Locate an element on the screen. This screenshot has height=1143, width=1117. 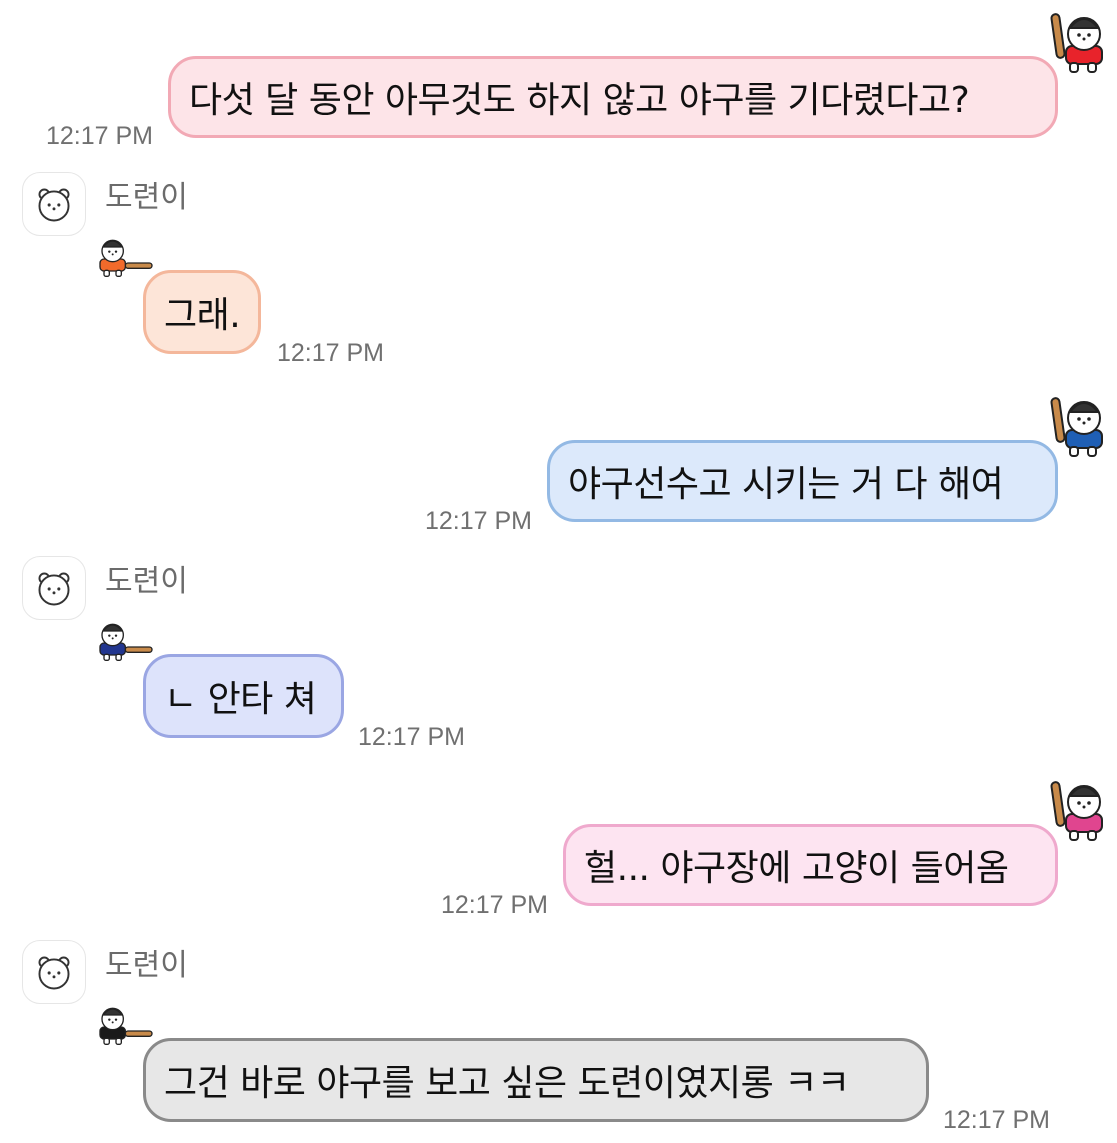
message-bubble-received: 그래. is located at coordinates (202, 312).